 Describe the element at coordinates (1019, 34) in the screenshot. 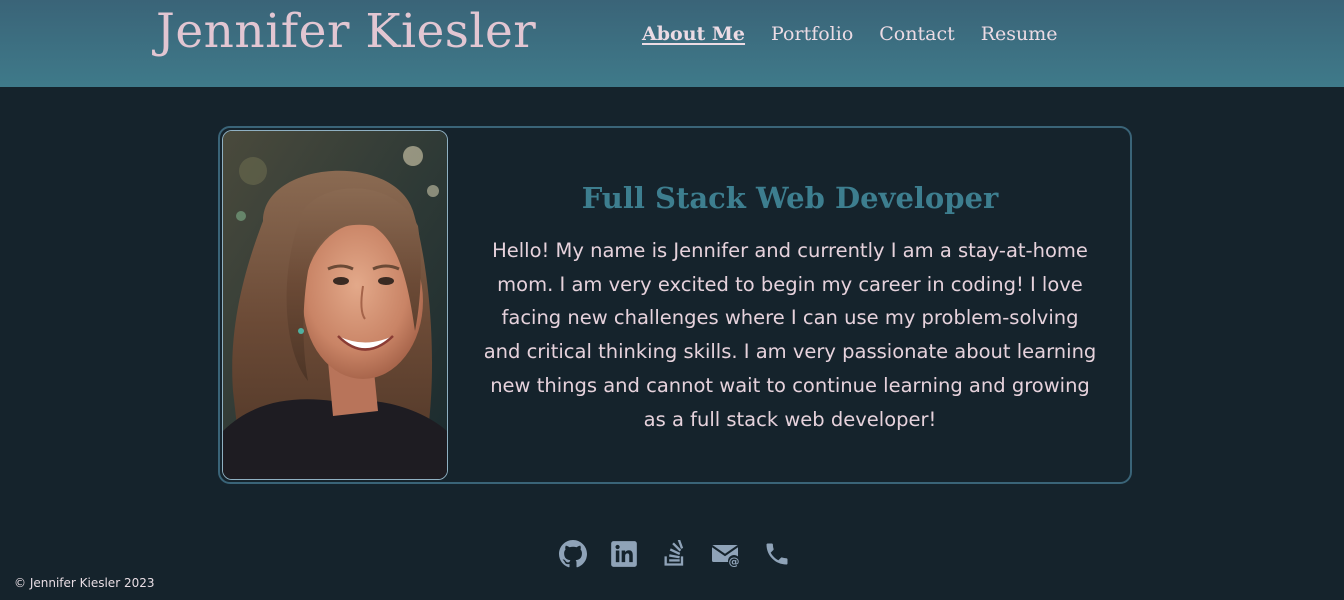

I see `nav-resume: Resume` at that location.